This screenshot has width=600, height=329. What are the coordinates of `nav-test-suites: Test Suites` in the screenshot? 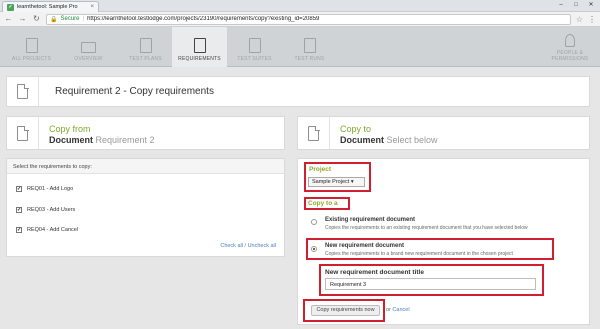 It's located at (254, 47).